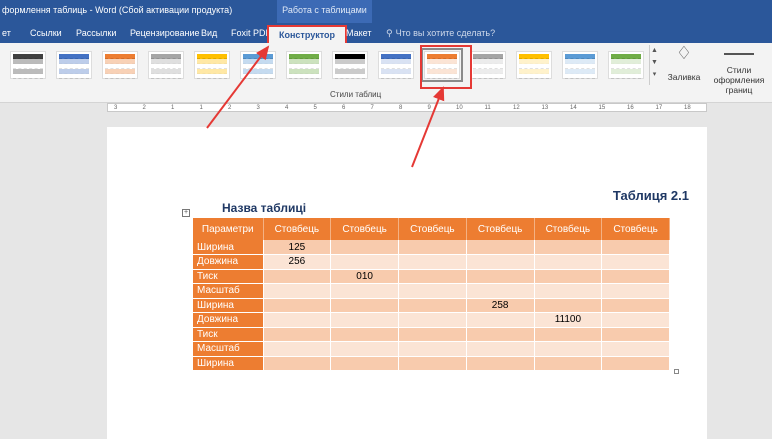 The width and height of the screenshot is (772, 439). Describe the element at coordinates (186, 213) in the screenshot. I see `table-move-handle-icon: +` at that location.